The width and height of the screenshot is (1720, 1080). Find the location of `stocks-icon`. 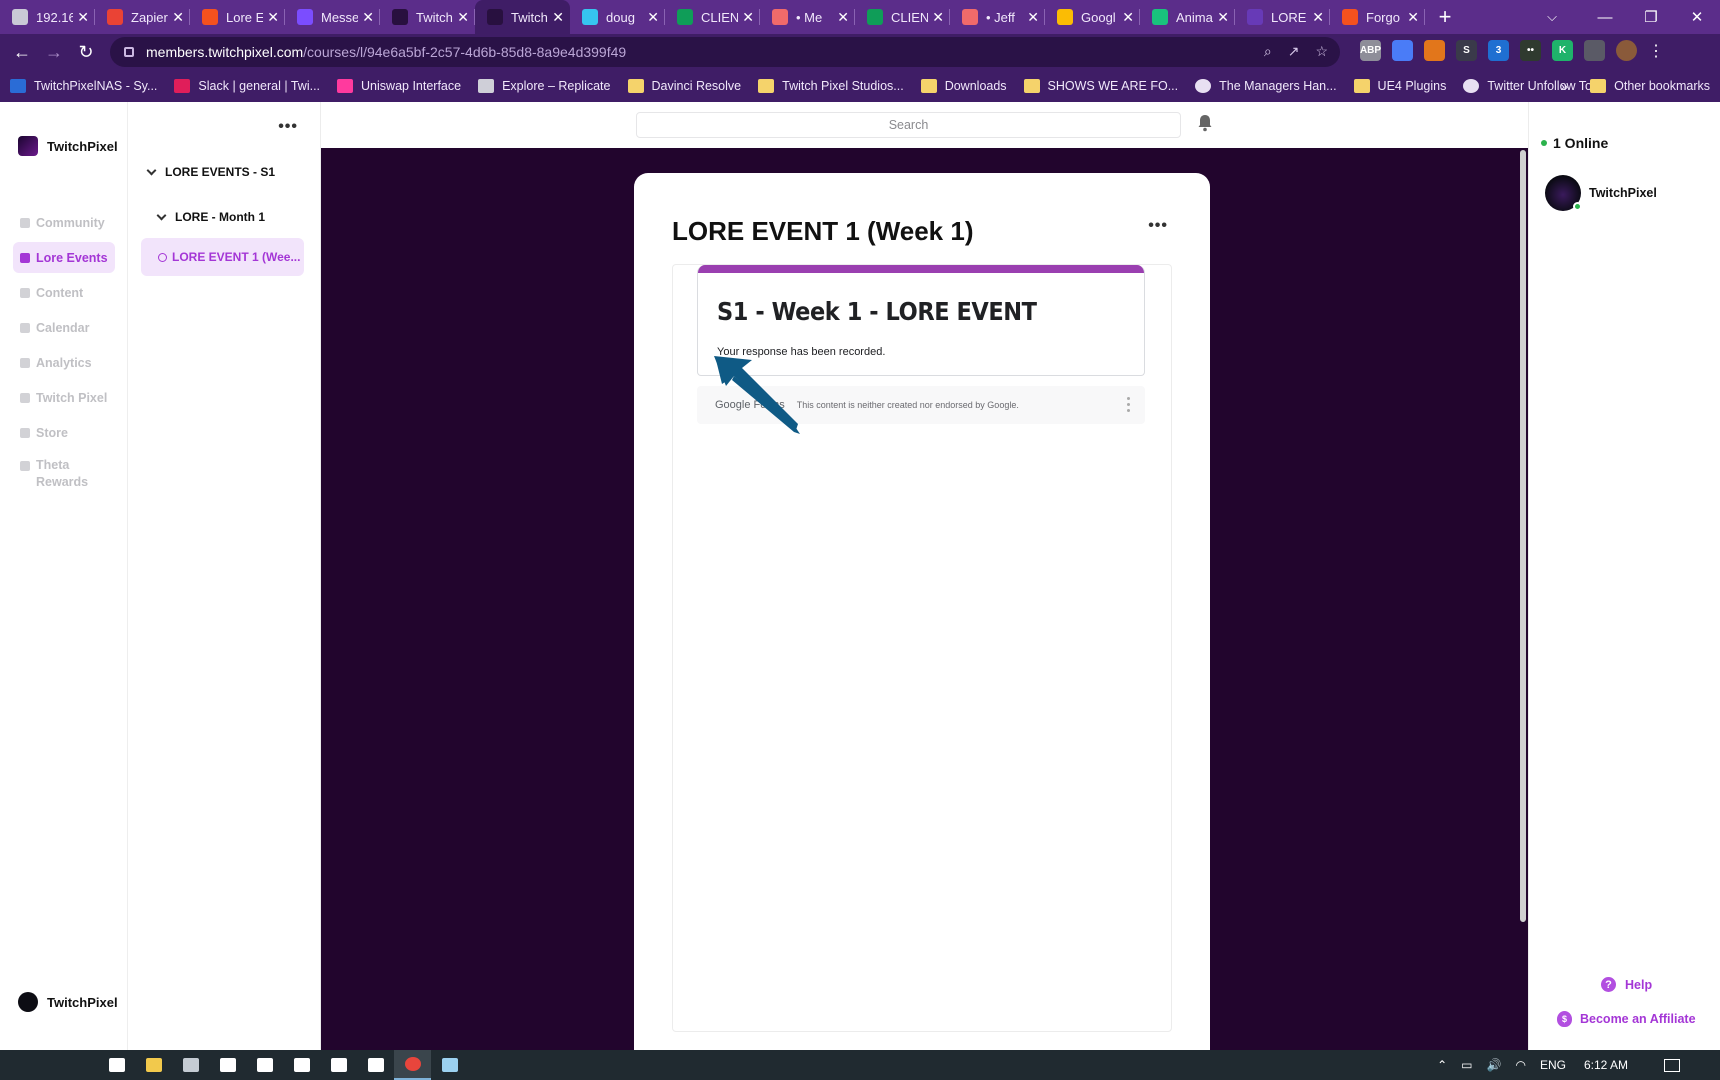

stocks-icon is located at coordinates (338, 1065).